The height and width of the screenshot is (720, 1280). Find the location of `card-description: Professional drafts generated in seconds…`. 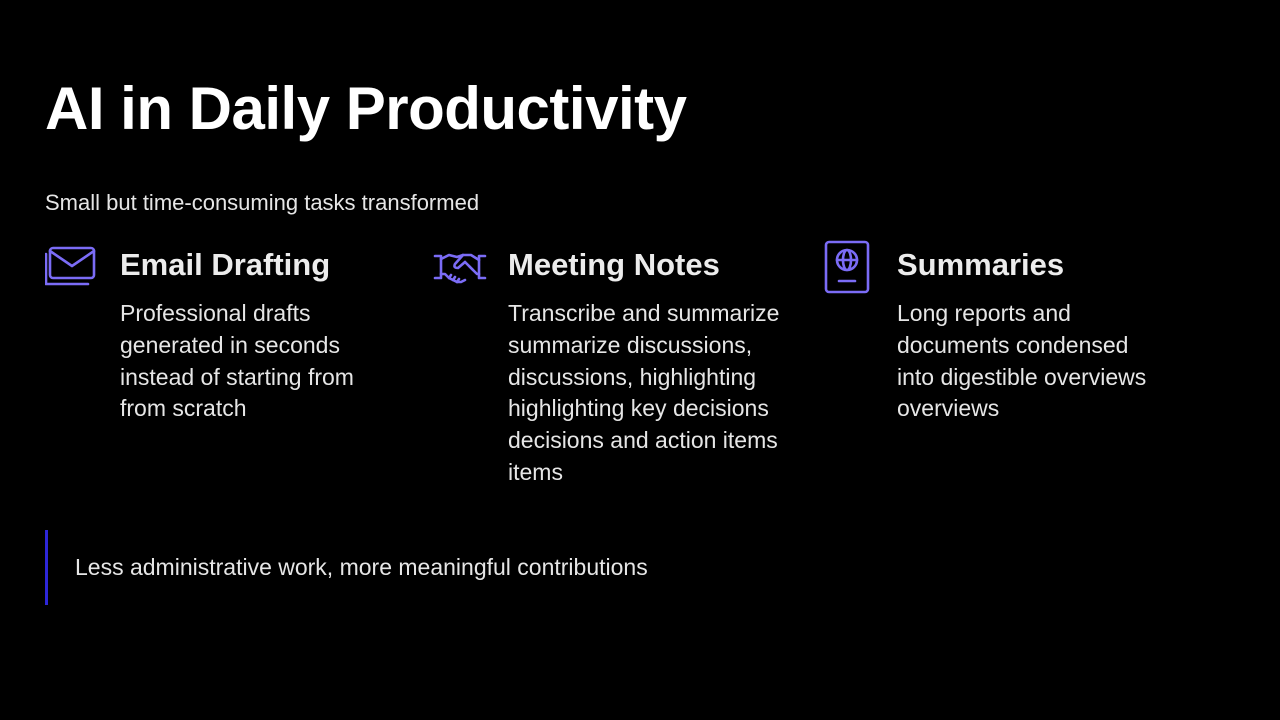

card-description: Professional drafts generated in seconds… is located at coordinates (237, 361).